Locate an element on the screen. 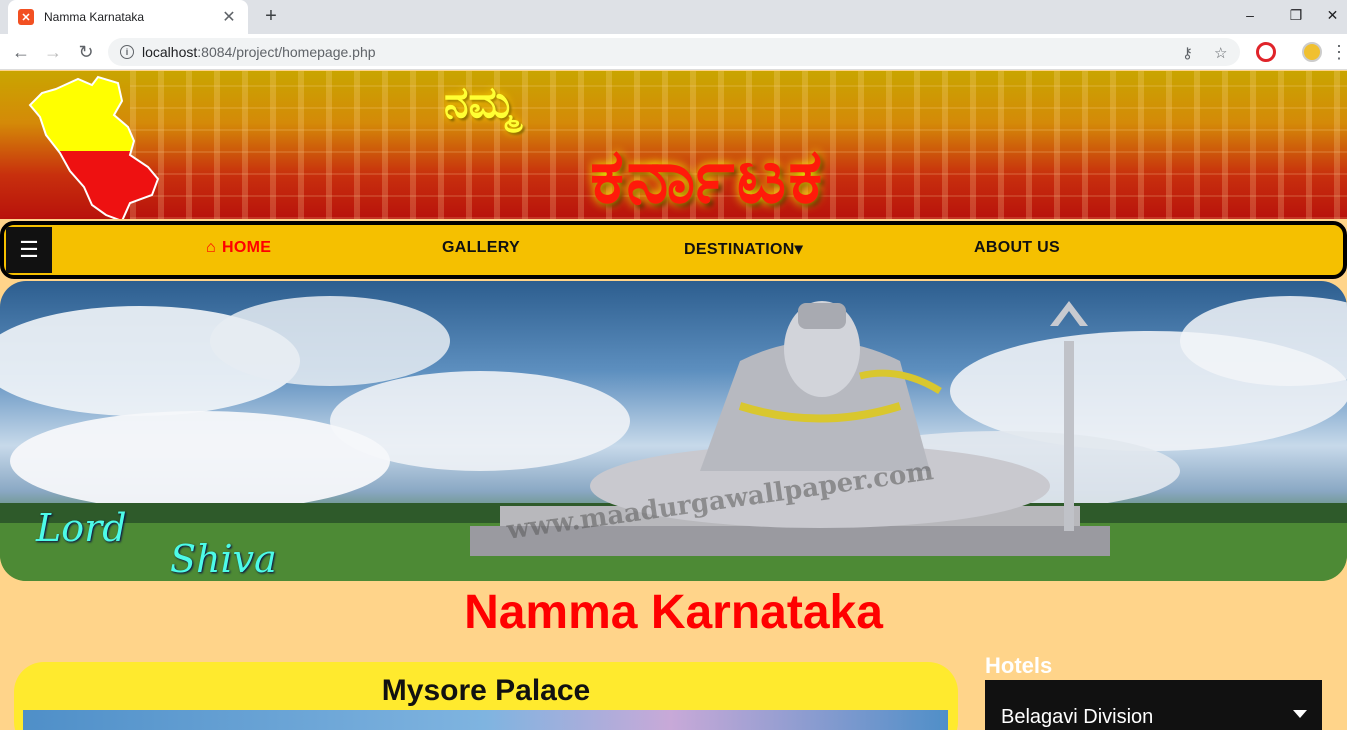 This screenshot has width=1347, height=730. hero-signature-line1: Lord is located at coordinates (81, 528).